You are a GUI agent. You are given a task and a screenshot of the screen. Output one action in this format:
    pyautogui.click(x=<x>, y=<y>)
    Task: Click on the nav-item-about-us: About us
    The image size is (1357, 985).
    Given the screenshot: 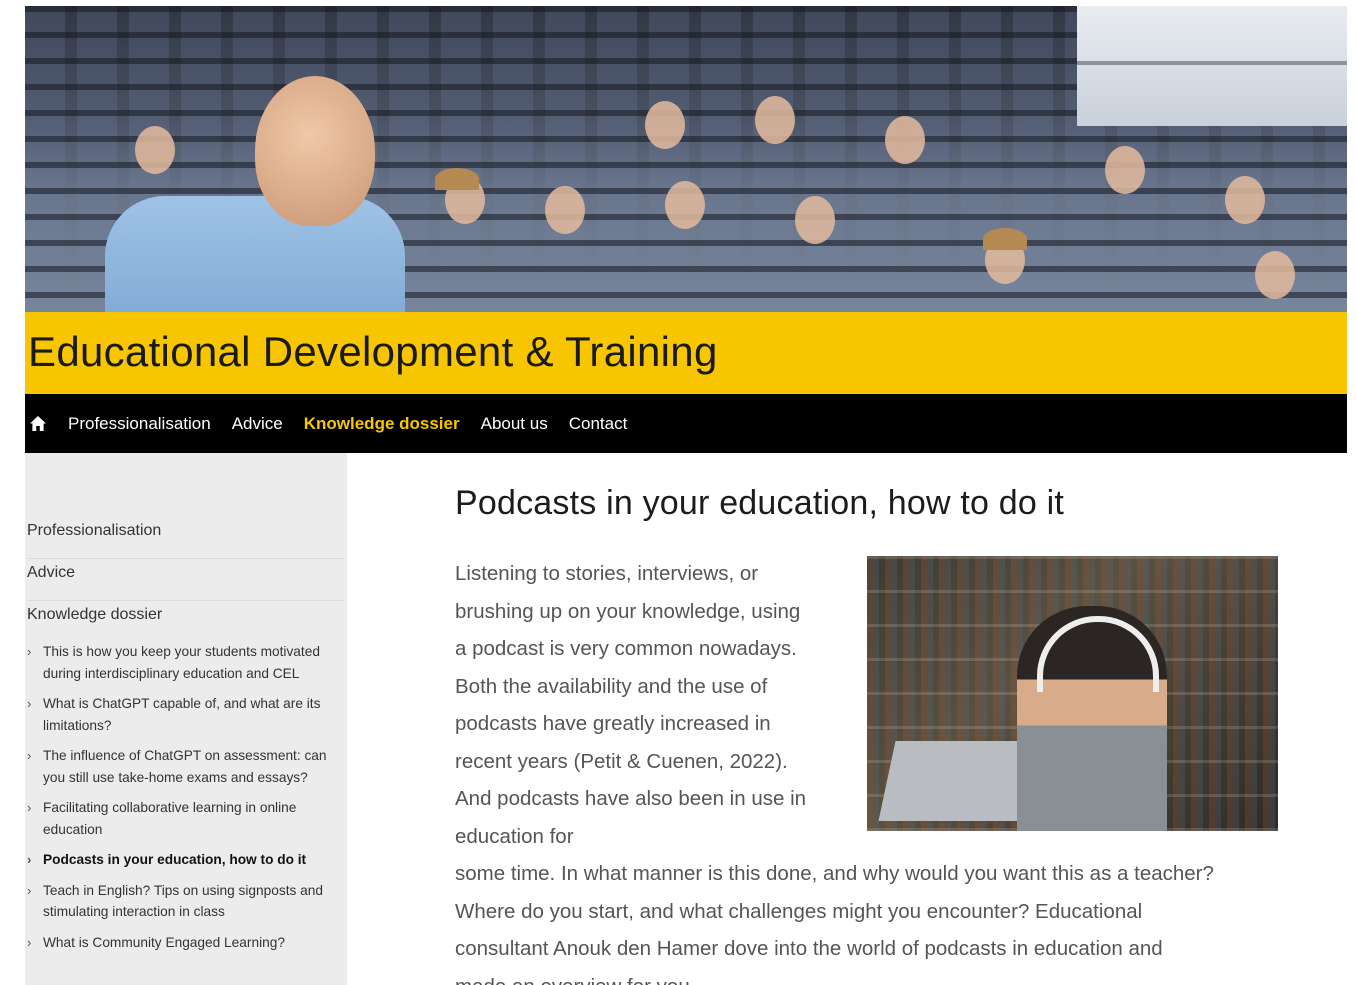 What is the action you would take?
    pyautogui.click(x=514, y=424)
    